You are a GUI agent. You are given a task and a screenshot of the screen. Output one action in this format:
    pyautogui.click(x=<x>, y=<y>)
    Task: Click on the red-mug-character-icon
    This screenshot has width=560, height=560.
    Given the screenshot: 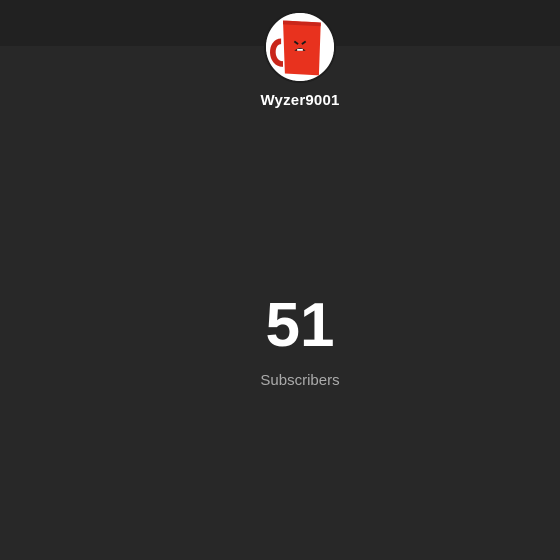 What is the action you would take?
    pyautogui.click(x=300, y=47)
    